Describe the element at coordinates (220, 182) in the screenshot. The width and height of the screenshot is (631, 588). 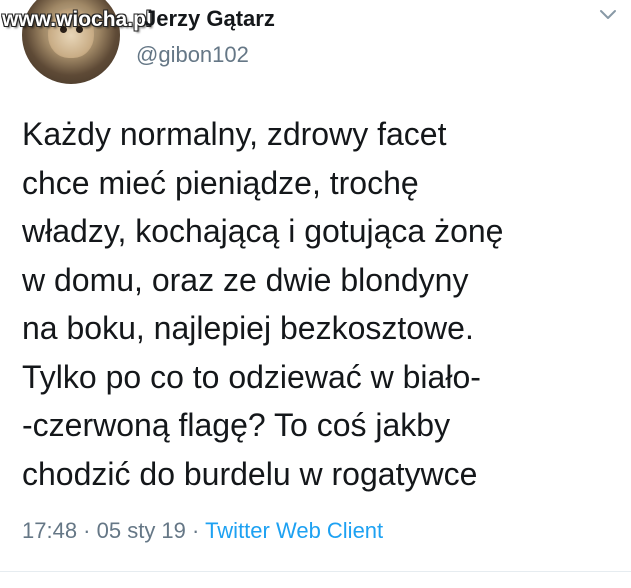
I see `tweet-line: chce mieć pieniądze, trochę` at that location.